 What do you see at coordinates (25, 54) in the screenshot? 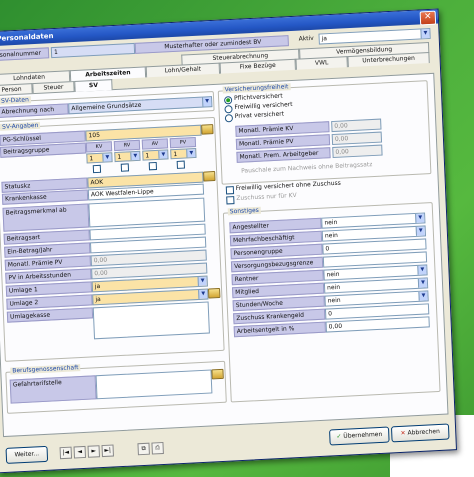
I see `personalnummer-label: Personalnummer` at bounding box center [25, 54].